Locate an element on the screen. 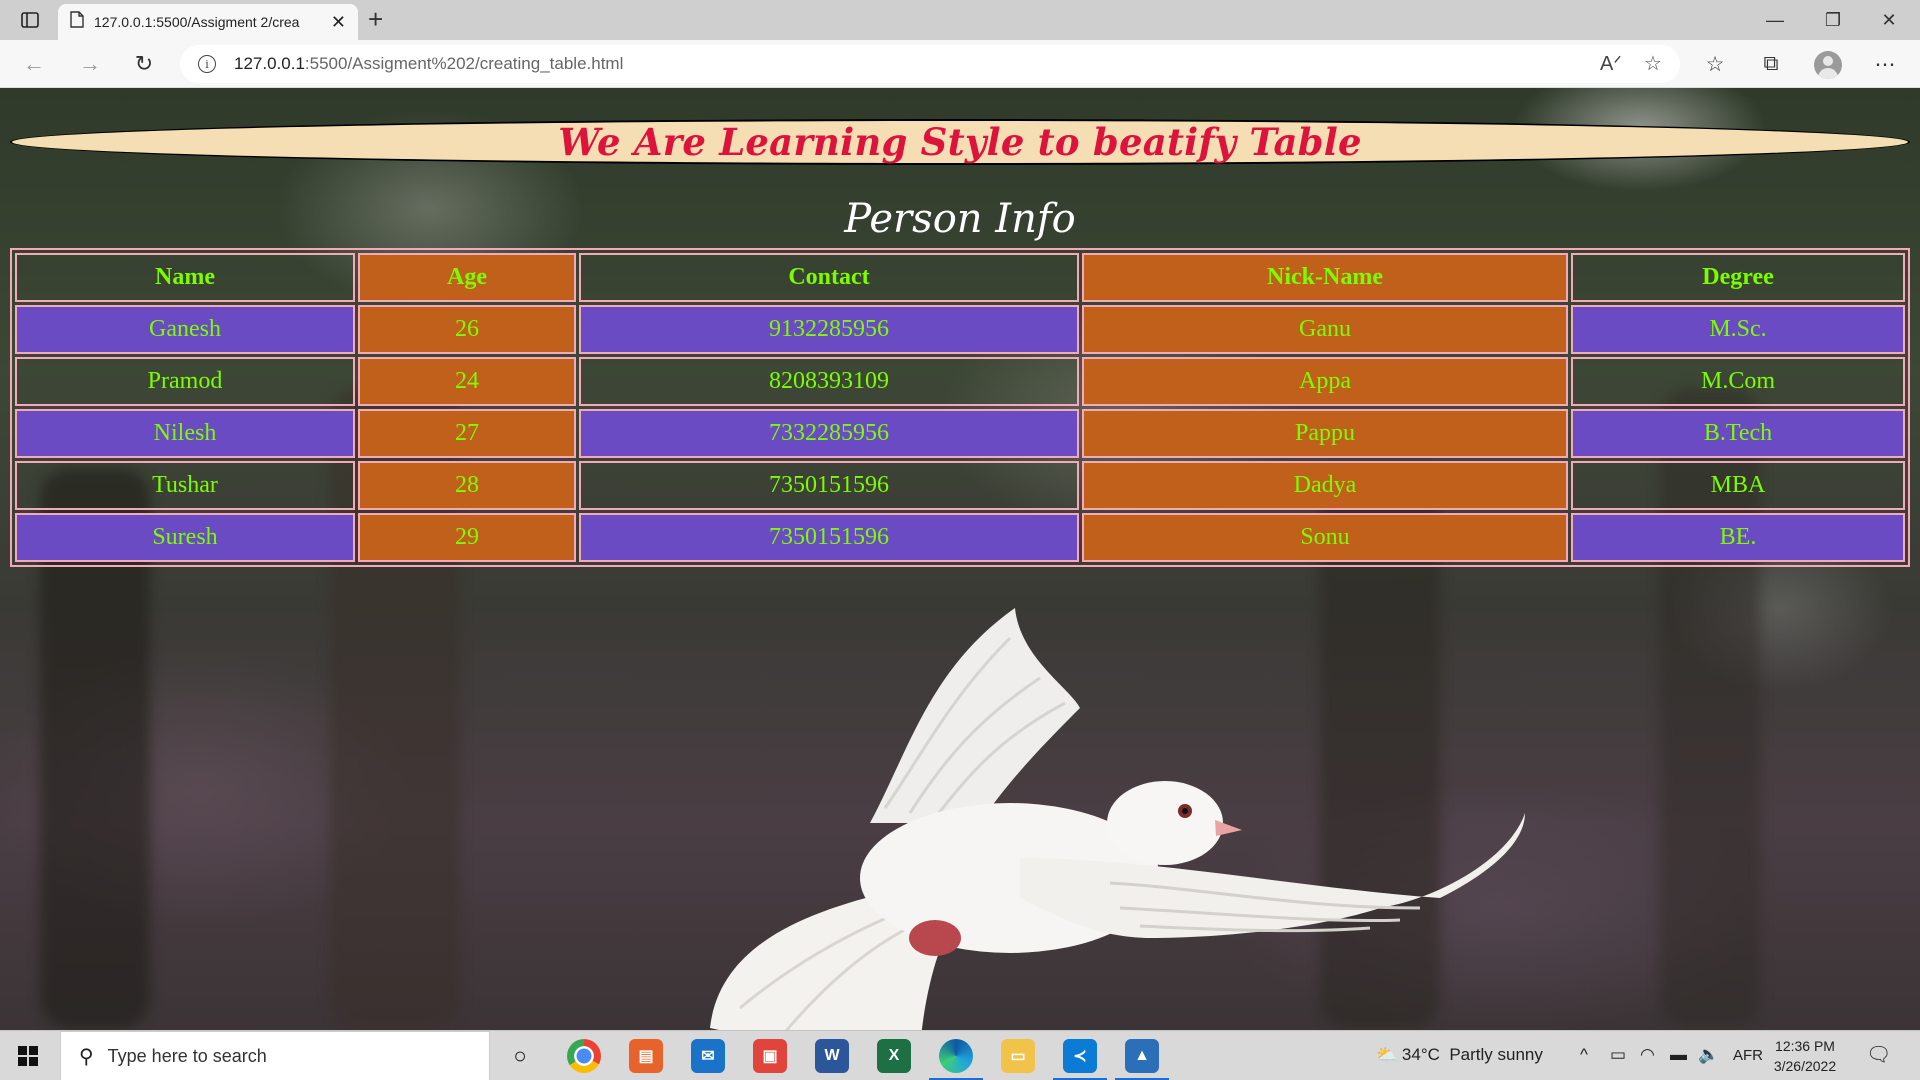 This screenshot has height=1080, width=1920. cell-degree: B.Tech is located at coordinates (1738, 433).